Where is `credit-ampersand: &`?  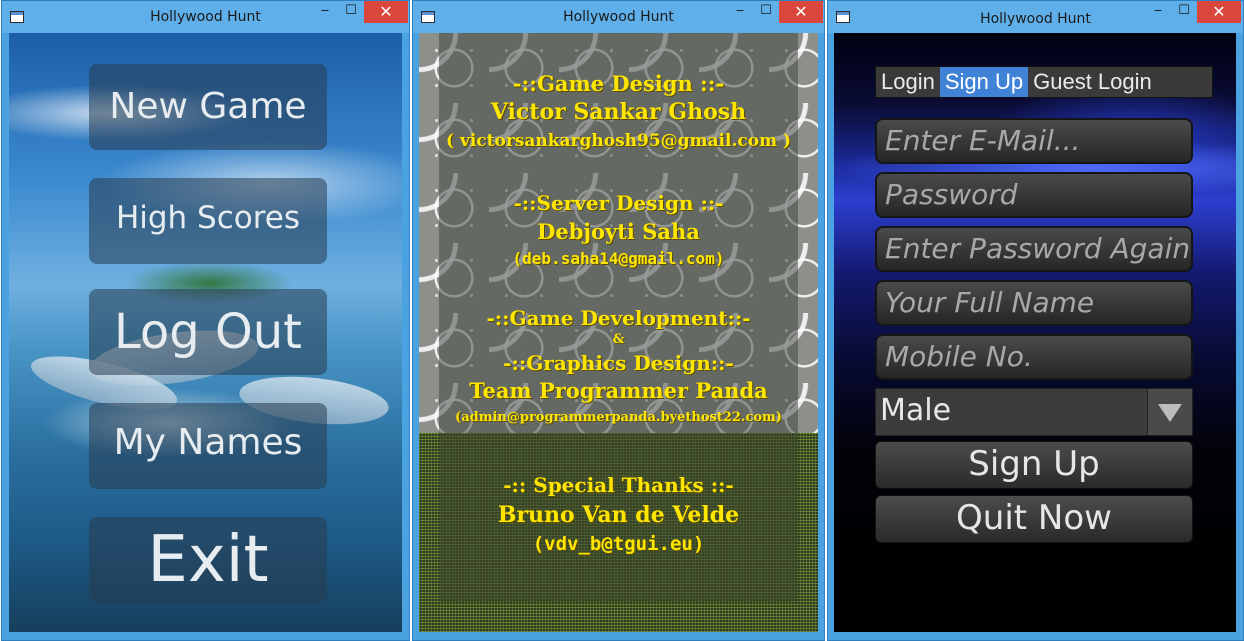
credit-ampersand: & is located at coordinates (618, 339).